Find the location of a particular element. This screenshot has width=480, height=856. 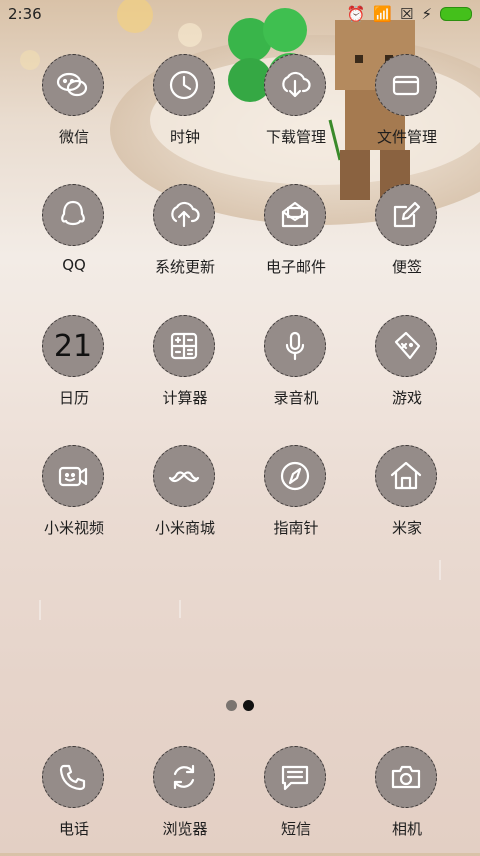

alarm-icon: ⏰ is located at coordinates (356, 14).